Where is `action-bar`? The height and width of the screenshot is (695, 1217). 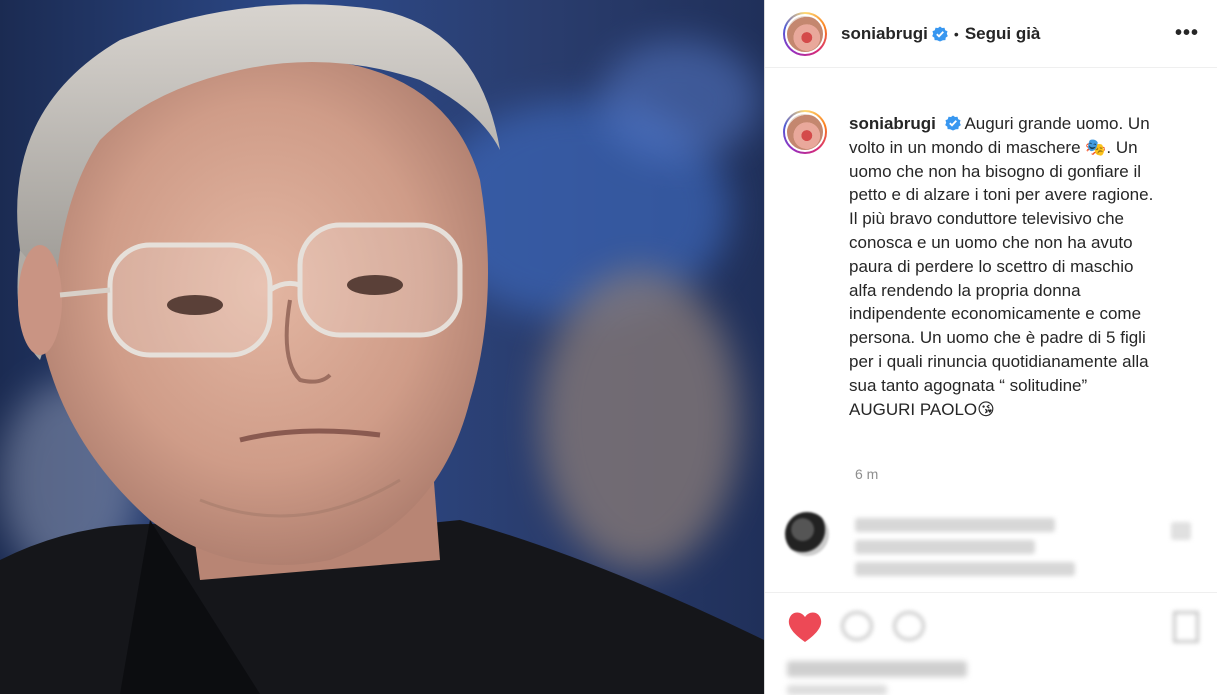 action-bar is located at coordinates (991, 643).